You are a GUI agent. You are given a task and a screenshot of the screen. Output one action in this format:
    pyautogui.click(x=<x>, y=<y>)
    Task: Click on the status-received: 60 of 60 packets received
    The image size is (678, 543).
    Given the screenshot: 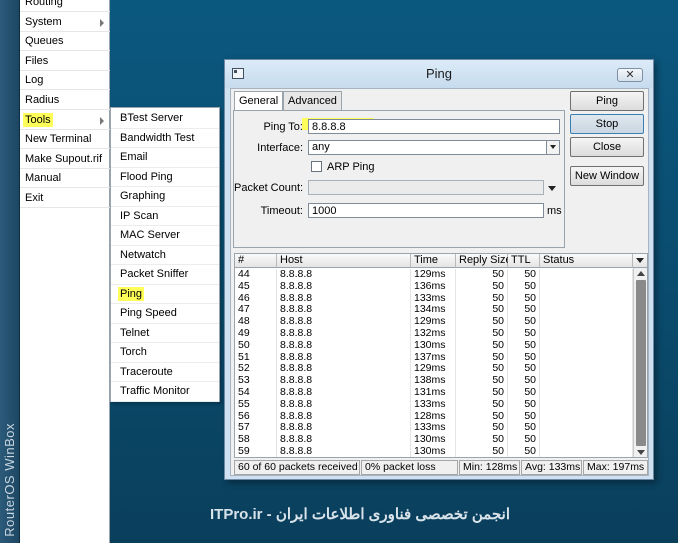 What is the action you would take?
    pyautogui.click(x=297, y=467)
    